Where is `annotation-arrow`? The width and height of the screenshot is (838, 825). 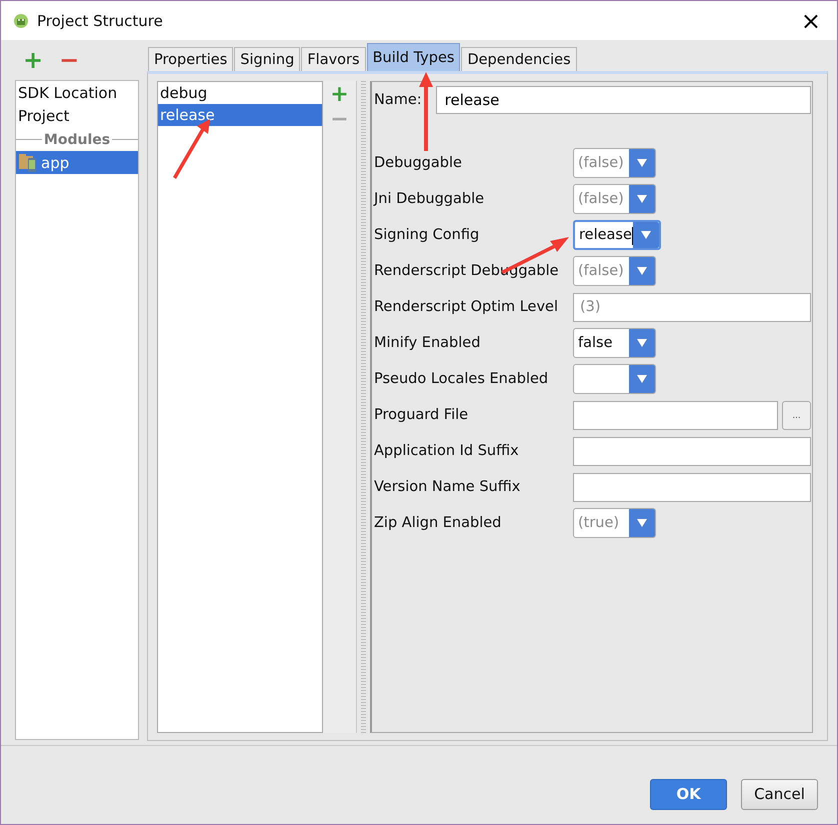
annotation-arrow is located at coordinates (191, 149).